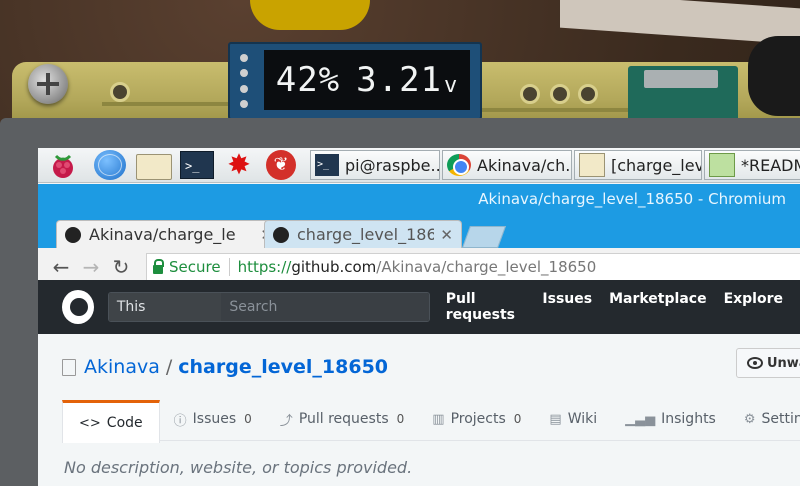  I want to click on tab-code: <> Code, so click(111, 421).